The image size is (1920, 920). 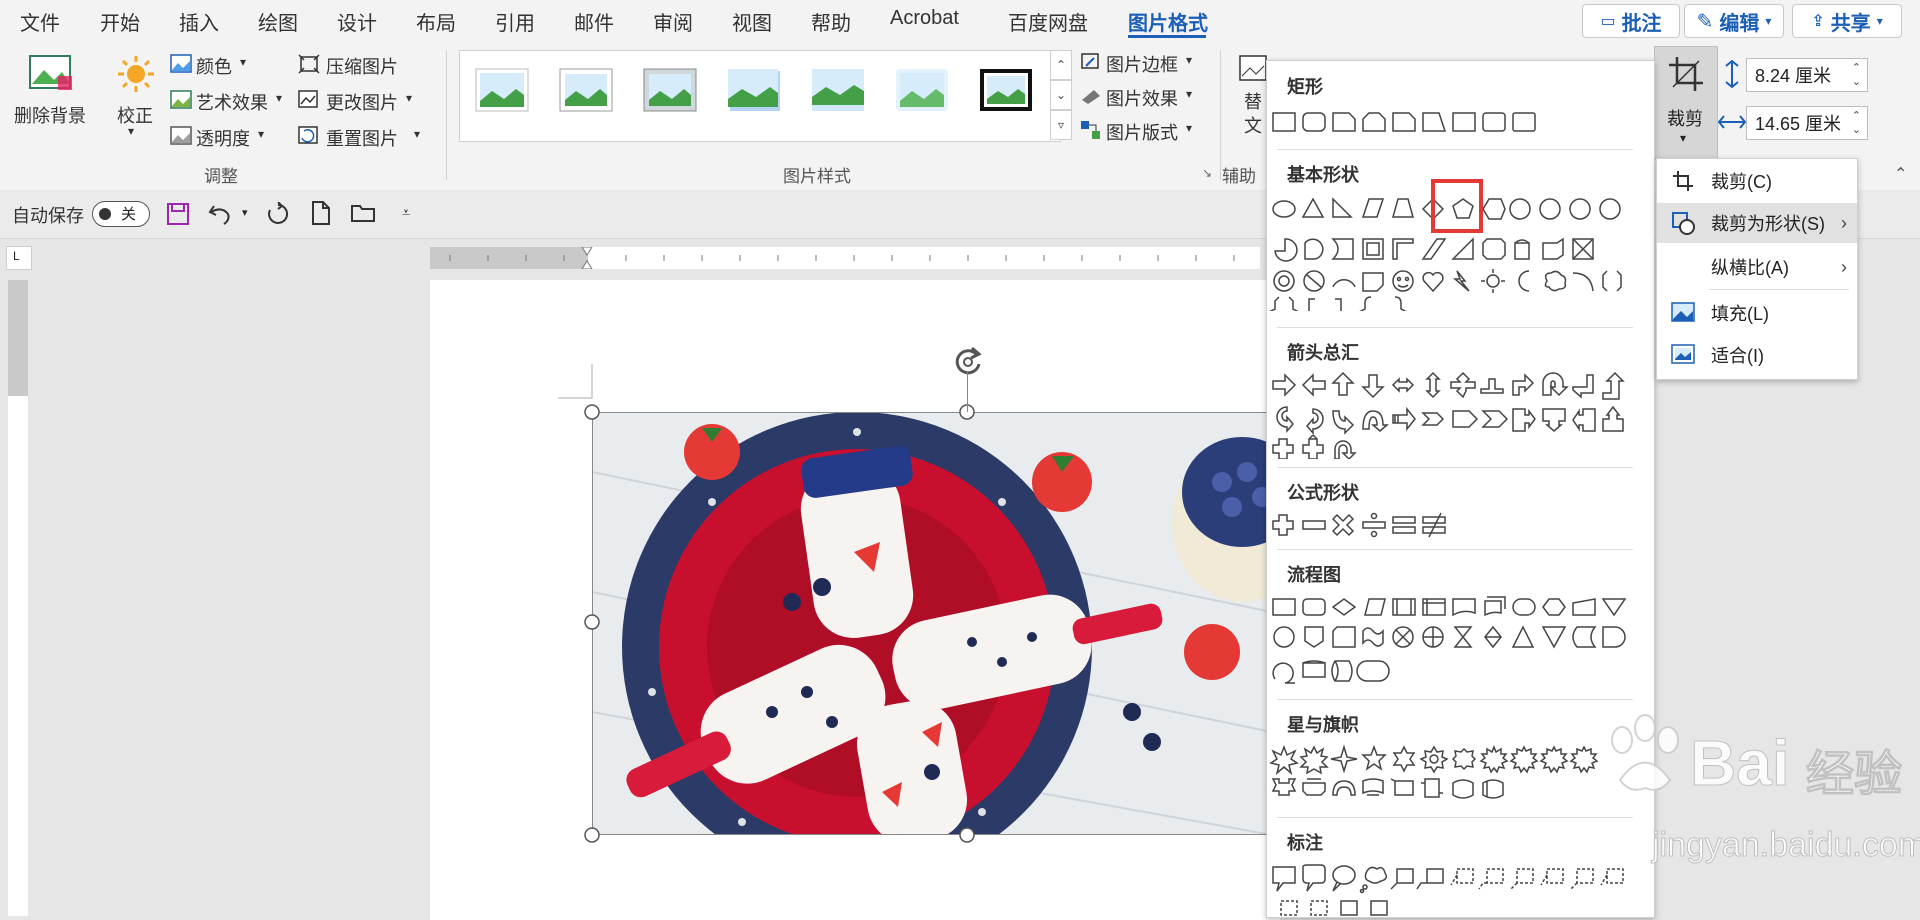 I want to click on adjust-group-label: 调整, so click(x=221, y=176).